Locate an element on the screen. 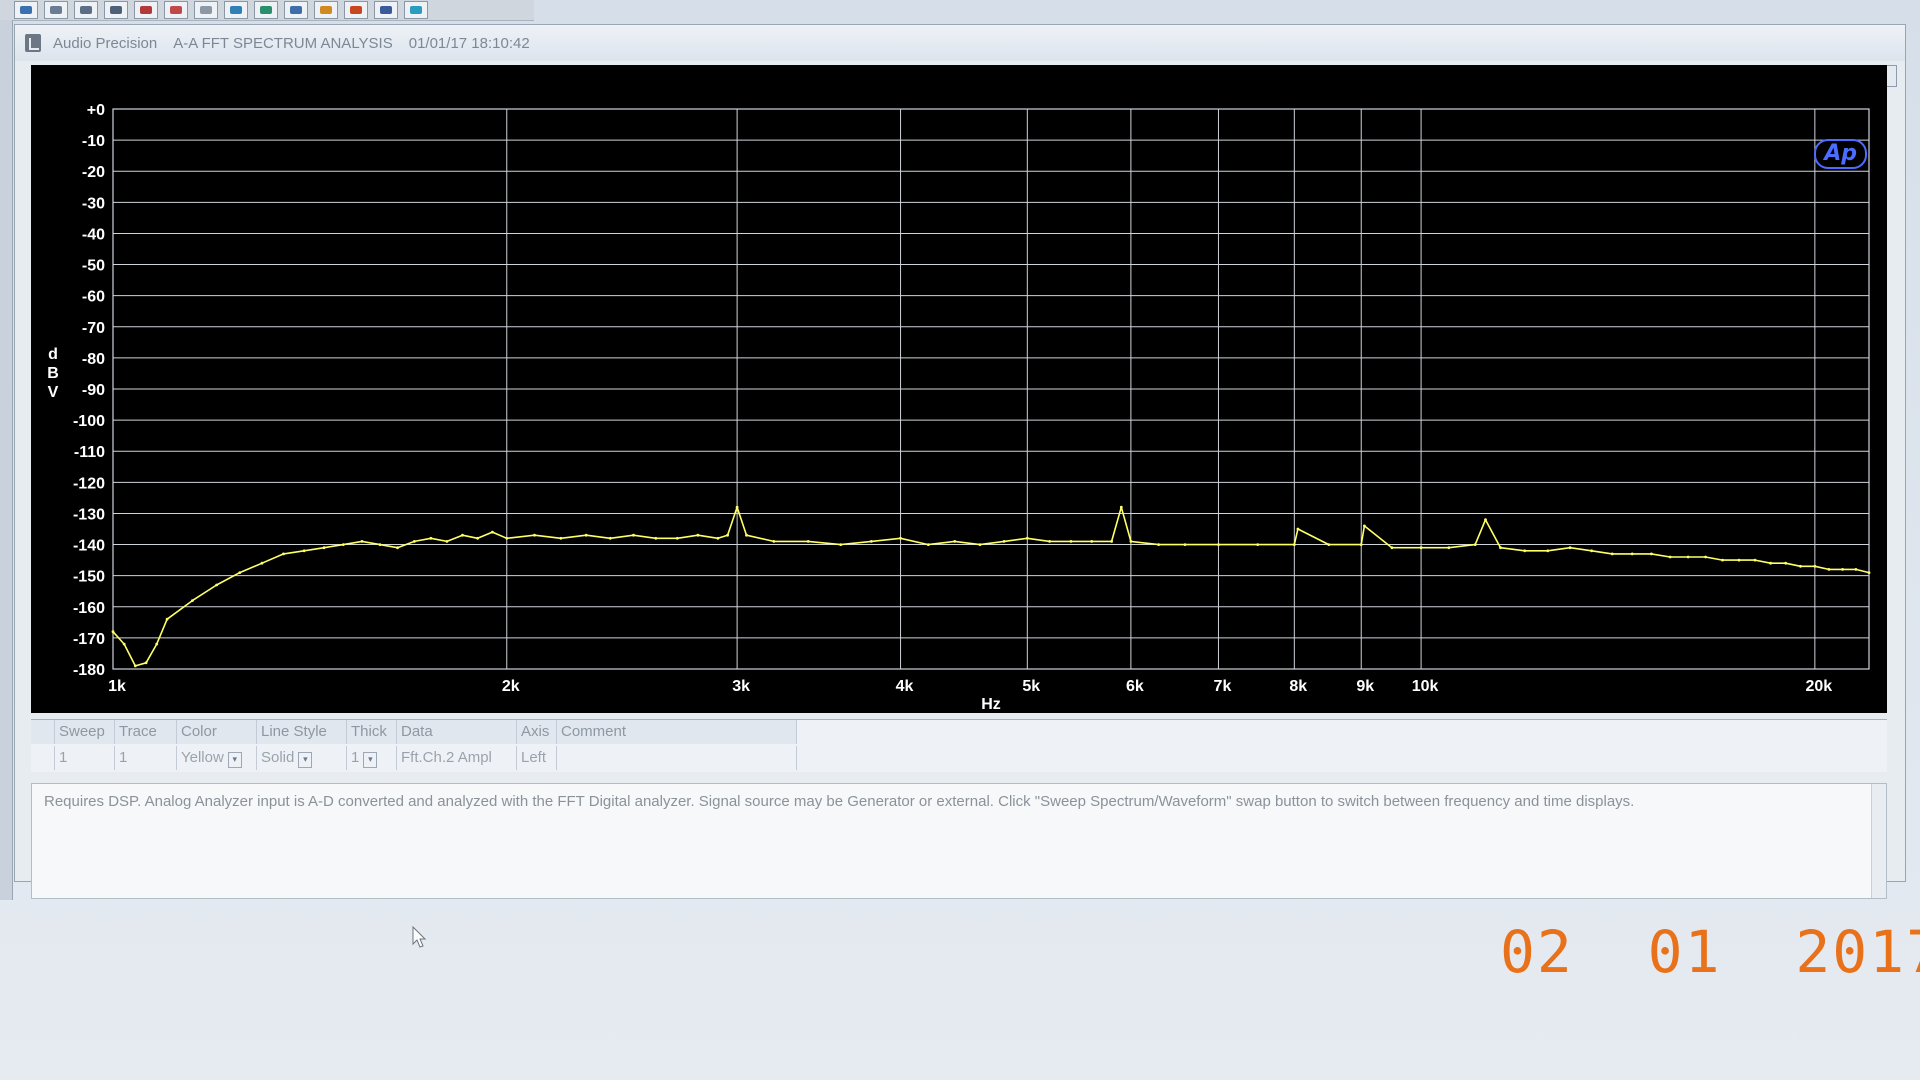  y-tick-label: -90 is located at coordinates (93, 390).